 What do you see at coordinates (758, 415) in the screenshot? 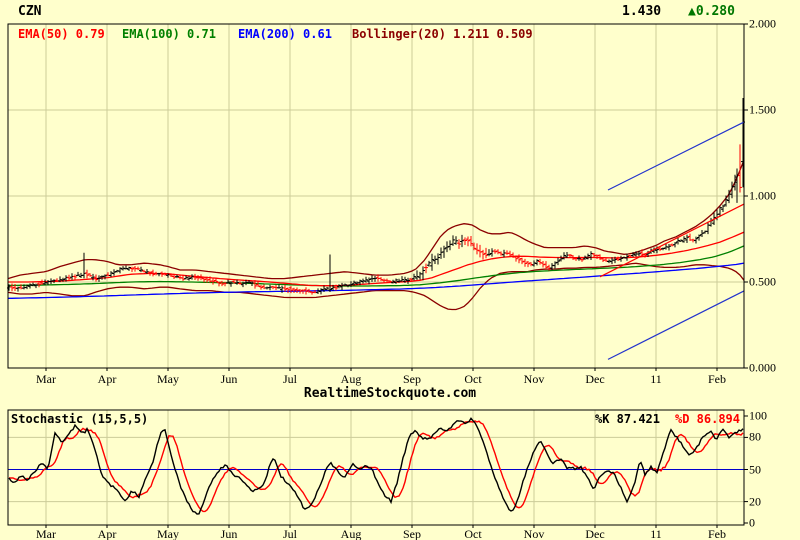
I see `stoch-y-axis-label: 100` at bounding box center [758, 415].